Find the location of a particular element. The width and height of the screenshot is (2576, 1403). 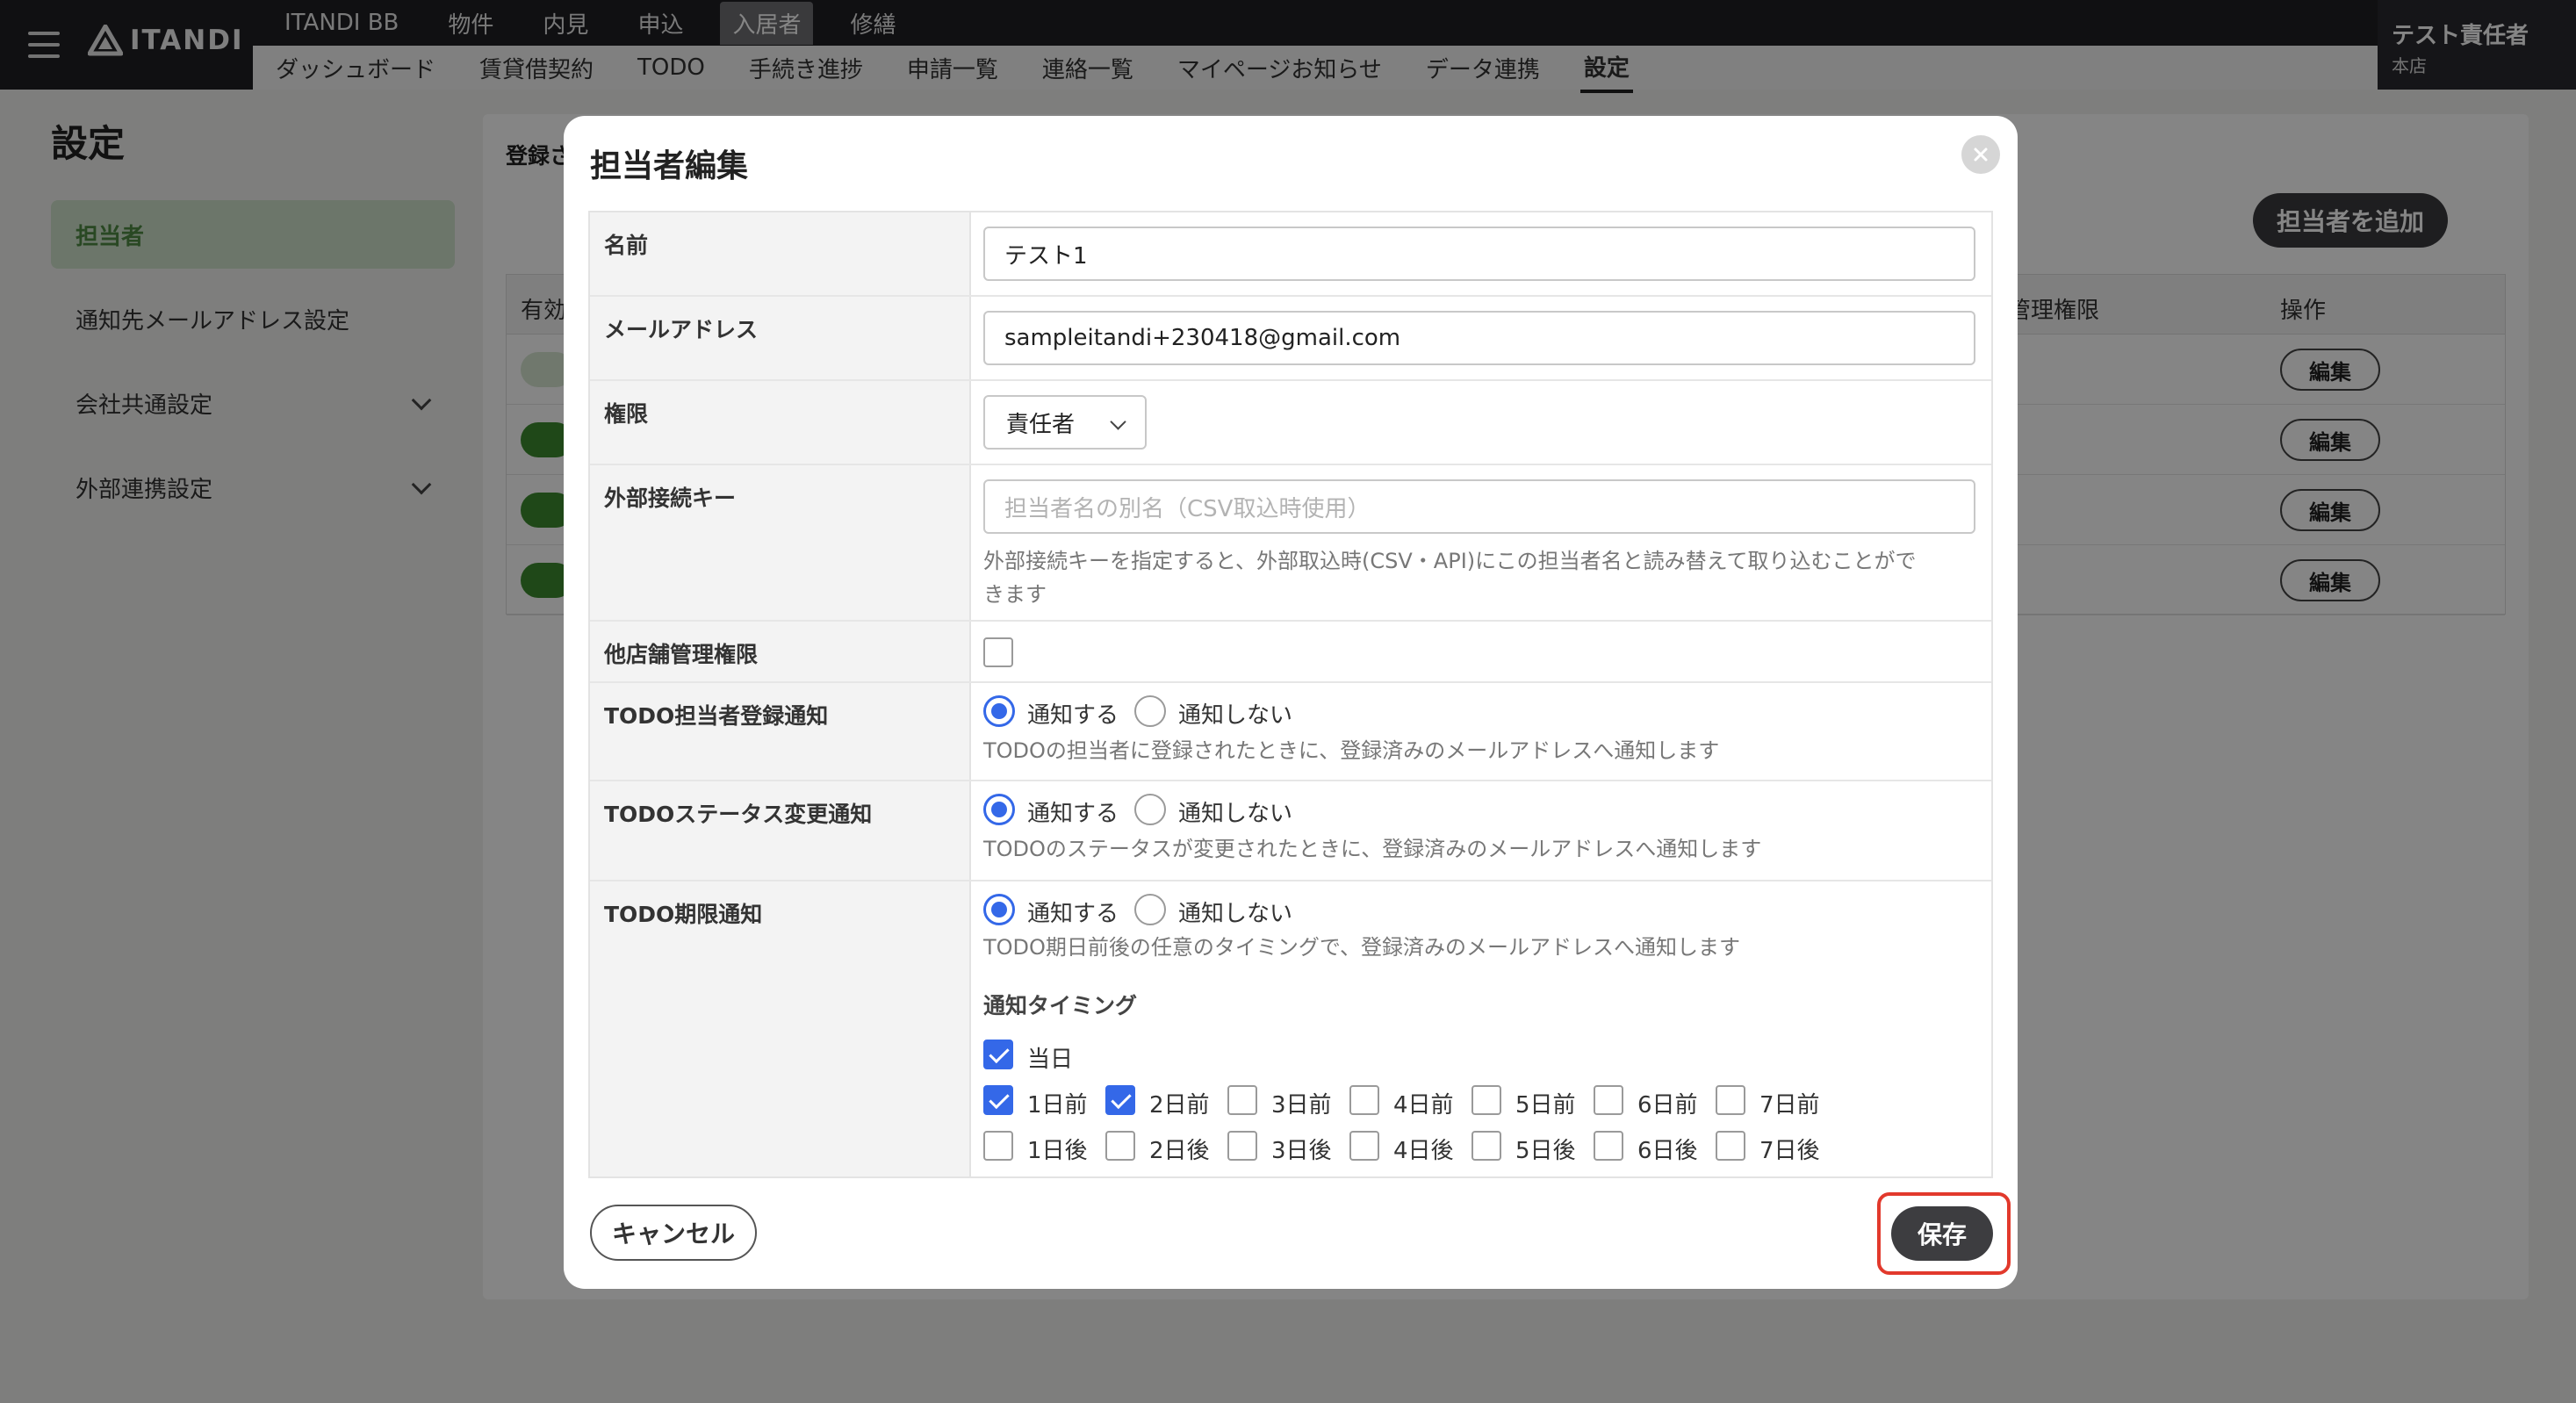

timing-checkbox-4-day-after is located at coordinates (1364, 1146).